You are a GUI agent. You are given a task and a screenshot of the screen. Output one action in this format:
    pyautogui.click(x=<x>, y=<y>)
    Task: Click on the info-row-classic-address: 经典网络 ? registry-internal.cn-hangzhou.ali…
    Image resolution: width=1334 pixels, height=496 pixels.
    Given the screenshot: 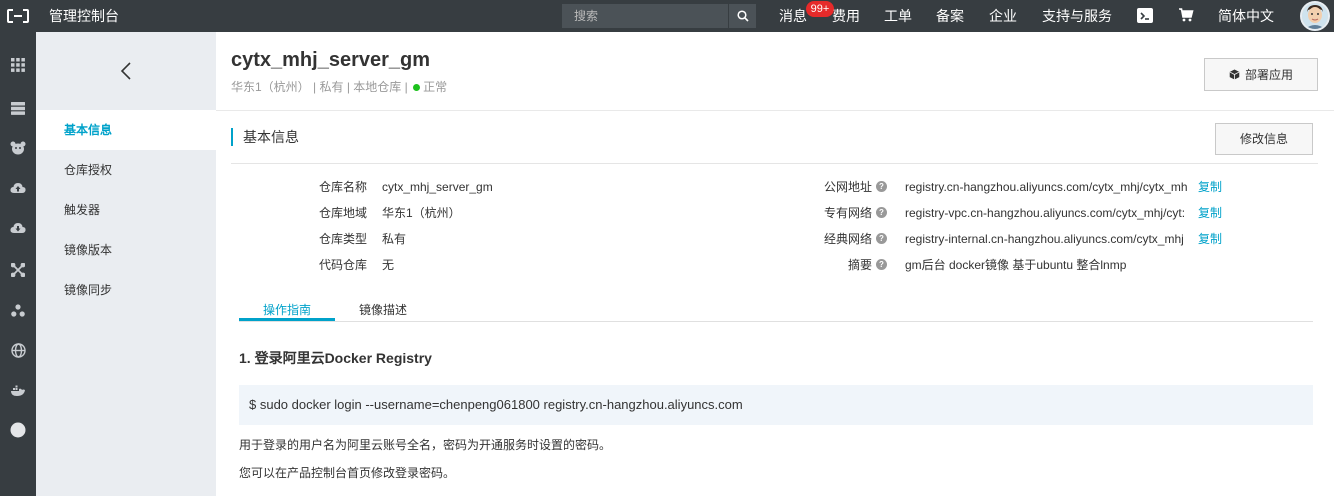 What is the action you would take?
    pyautogui.click(x=1046, y=239)
    